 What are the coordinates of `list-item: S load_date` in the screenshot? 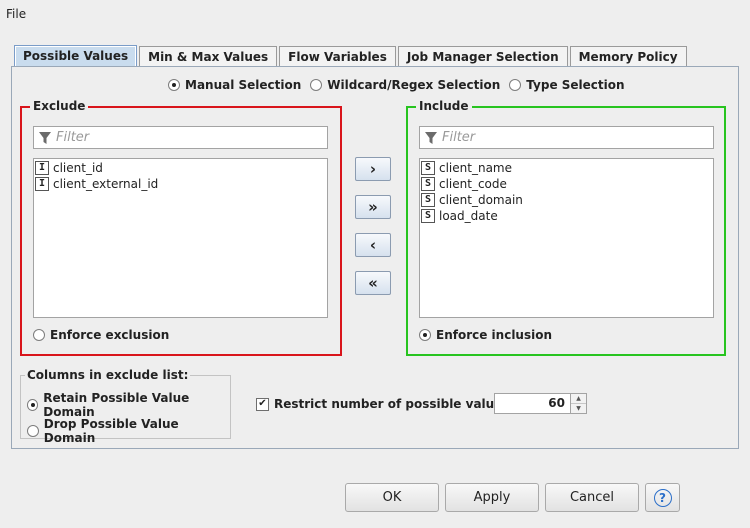 It's located at (566, 216).